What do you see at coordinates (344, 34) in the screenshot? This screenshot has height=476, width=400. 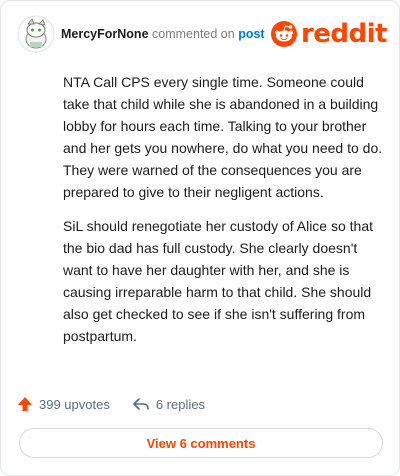 I see `reddit-wordmark: reddit` at bounding box center [344, 34].